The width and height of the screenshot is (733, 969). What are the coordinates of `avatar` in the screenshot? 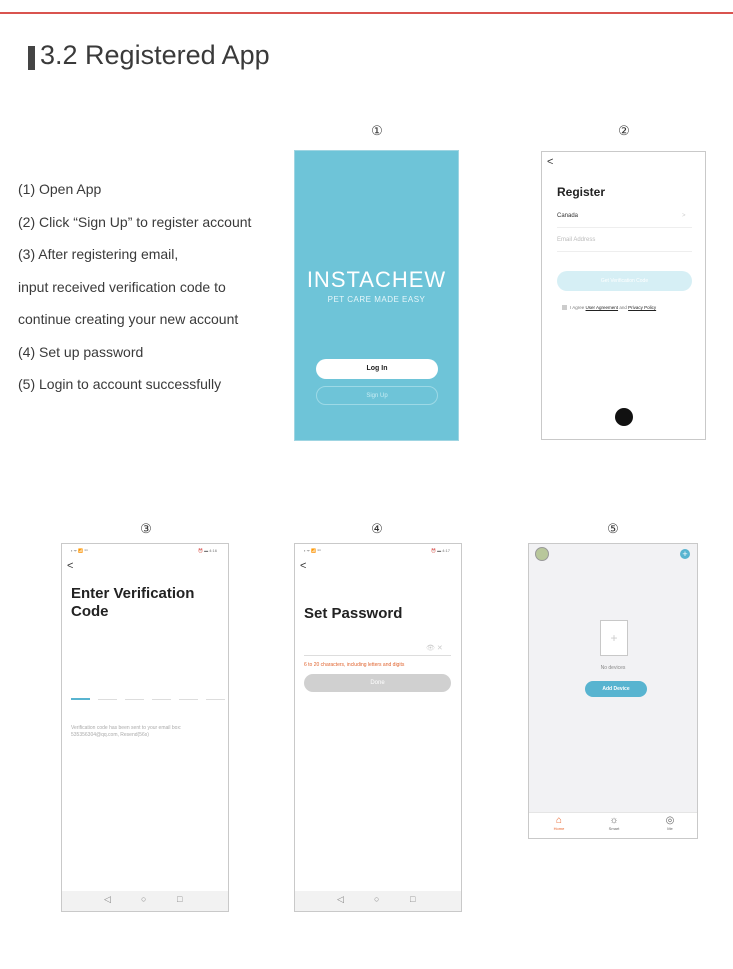 It's located at (542, 554).